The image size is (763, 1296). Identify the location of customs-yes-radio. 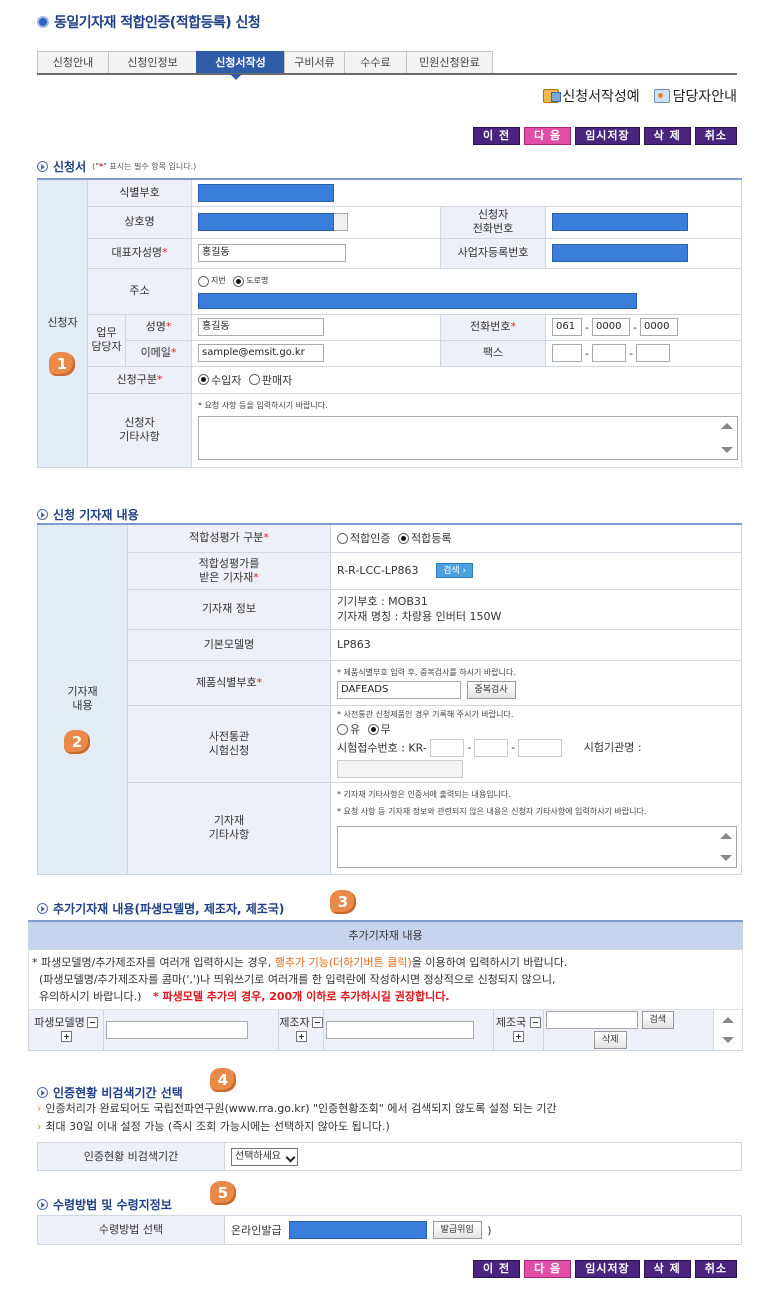
(342, 729).